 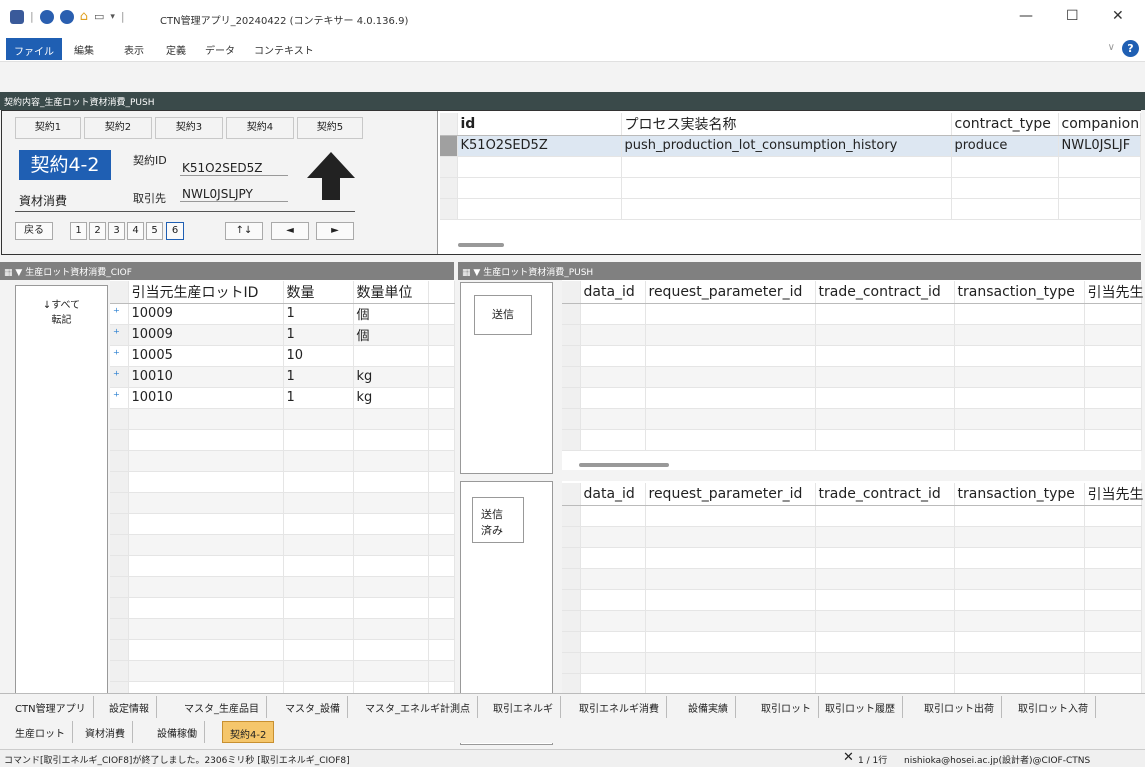 What do you see at coordinates (118, 128) in the screenshot?
I see `contract-tab-2: 契約2` at bounding box center [118, 128].